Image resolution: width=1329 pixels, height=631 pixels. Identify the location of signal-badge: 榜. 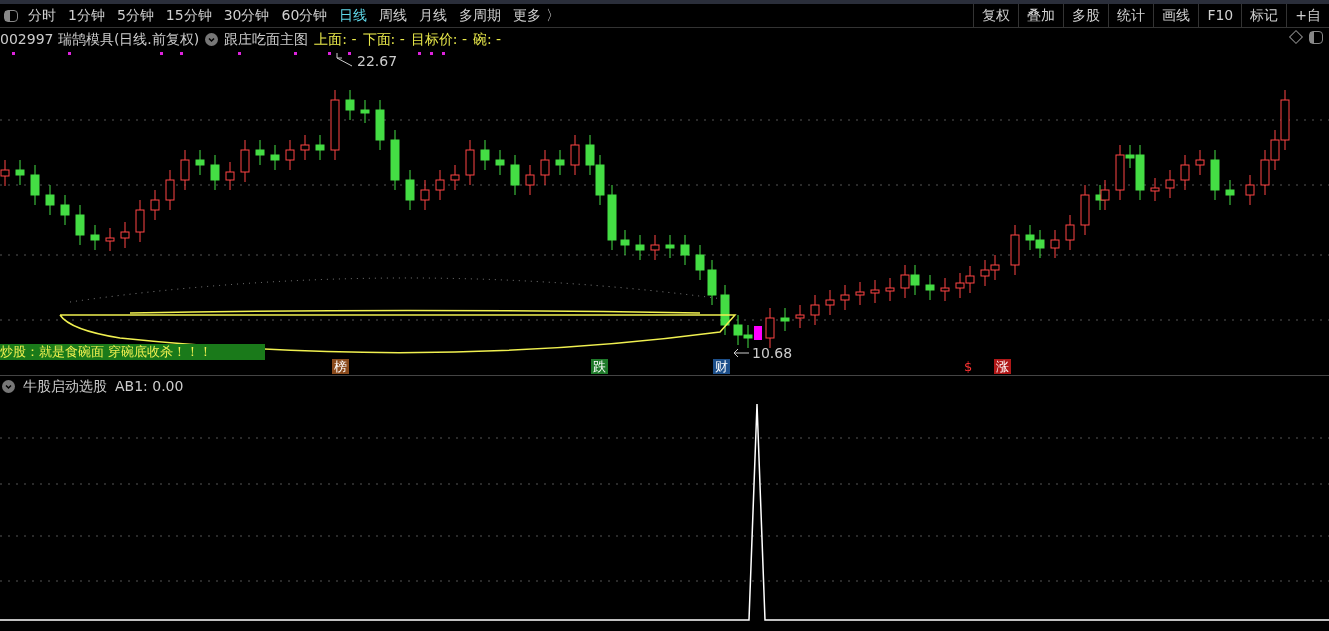
(340, 366).